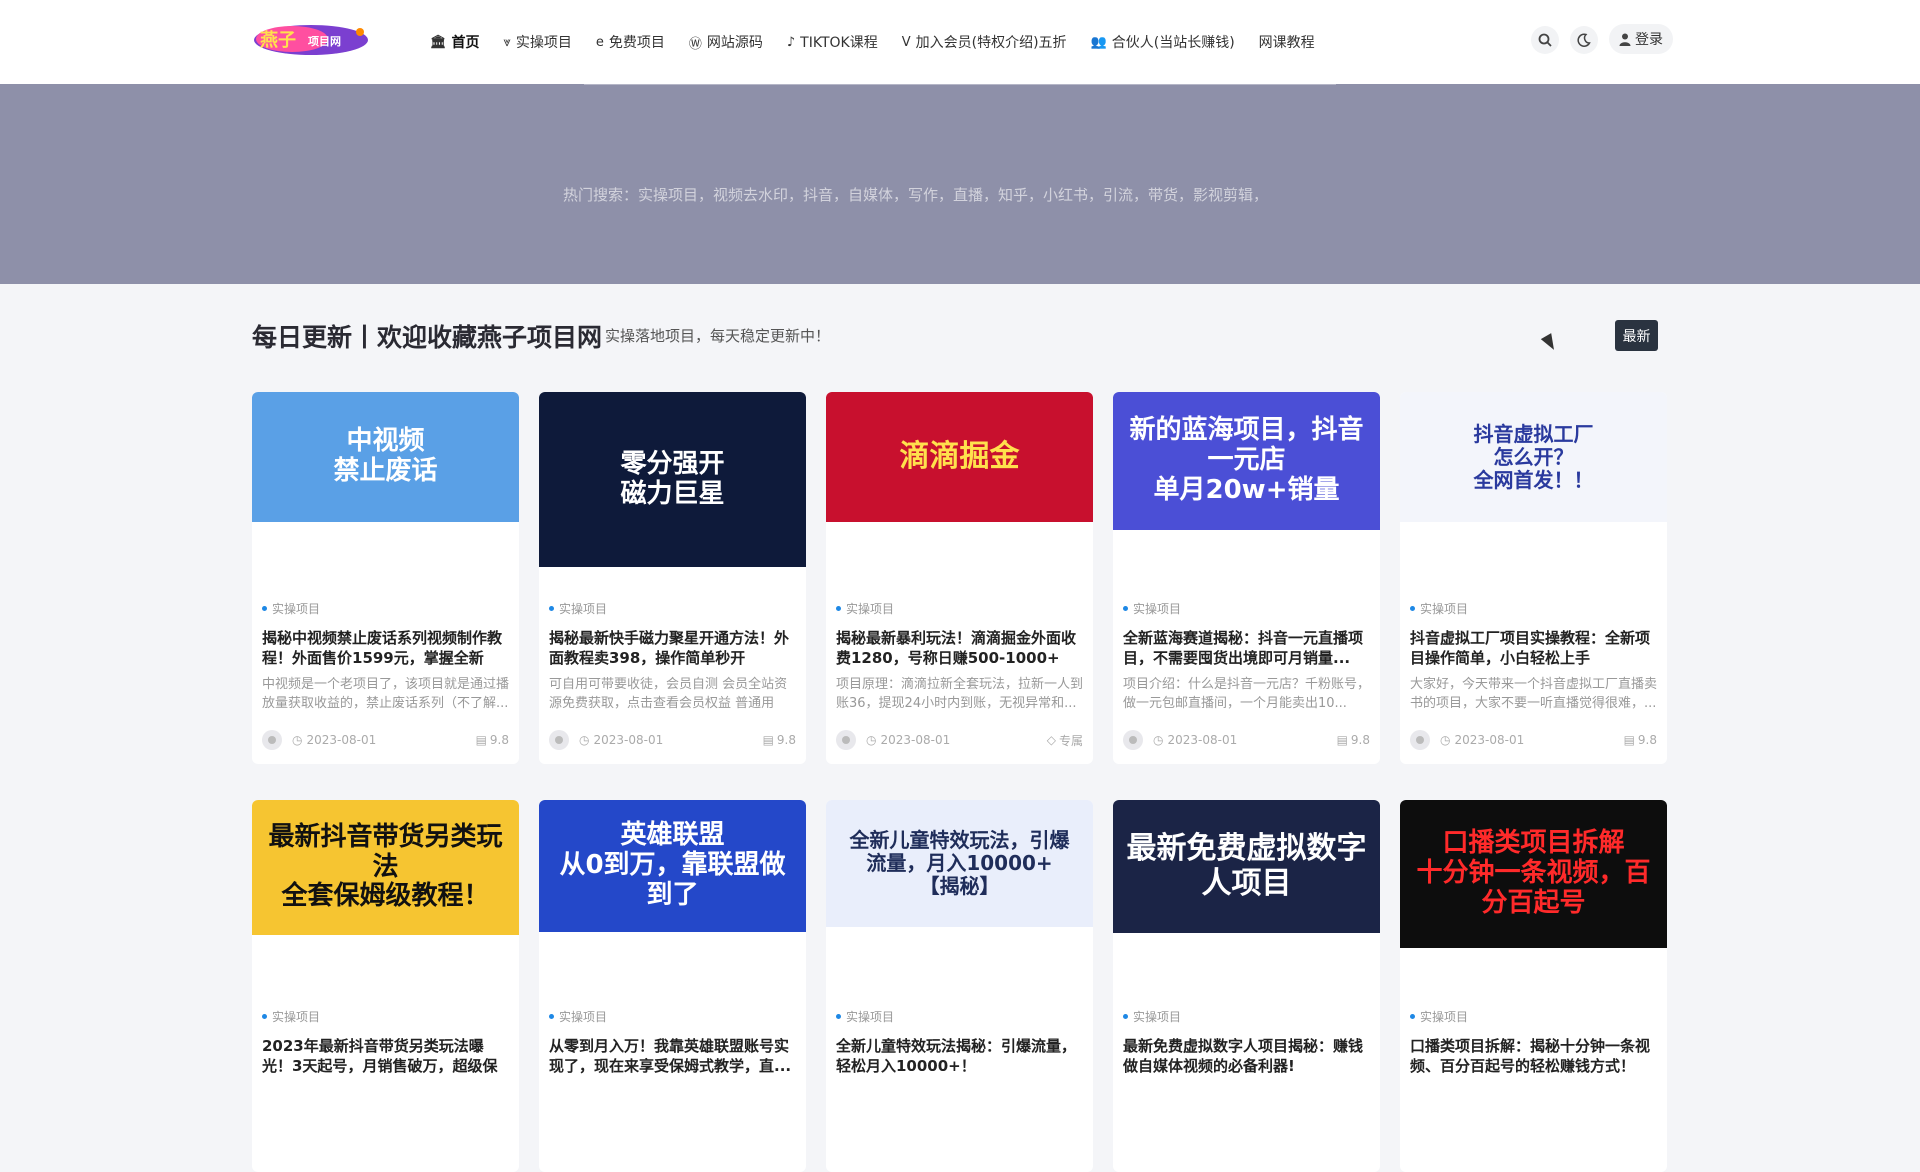 This screenshot has width=1920, height=1172. Describe the element at coordinates (543, 43) in the screenshot. I see `nav-label: 实操项目` at that location.